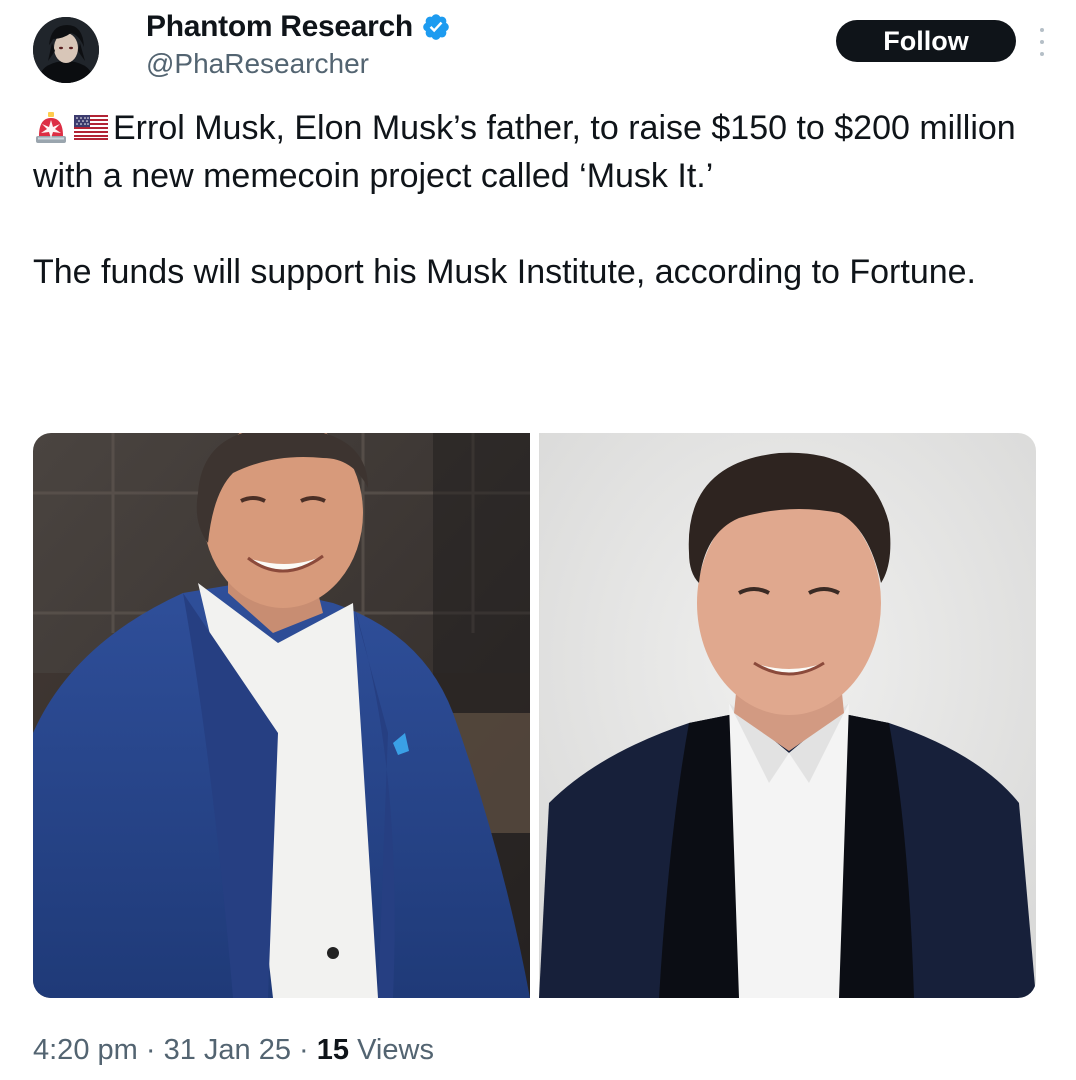 This screenshot has height=1080, width=1076. I want to click on author-name-row: Phantom Research, so click(298, 27).